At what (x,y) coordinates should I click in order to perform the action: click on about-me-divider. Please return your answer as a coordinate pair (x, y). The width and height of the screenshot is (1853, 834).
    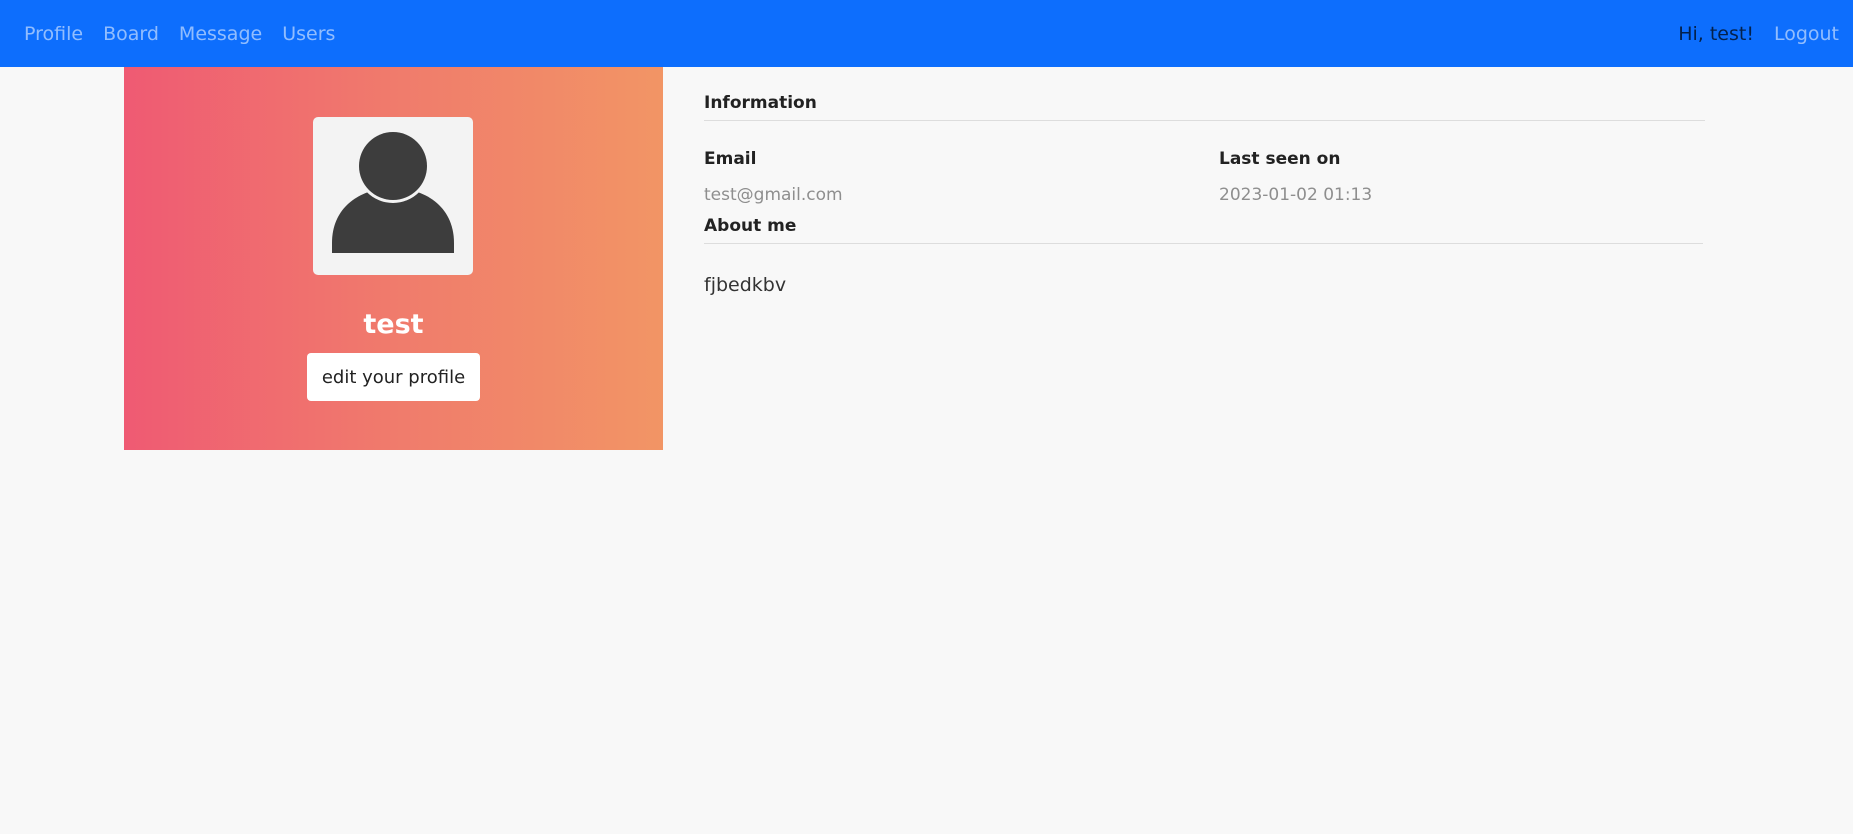
    Looking at the image, I should click on (1203, 243).